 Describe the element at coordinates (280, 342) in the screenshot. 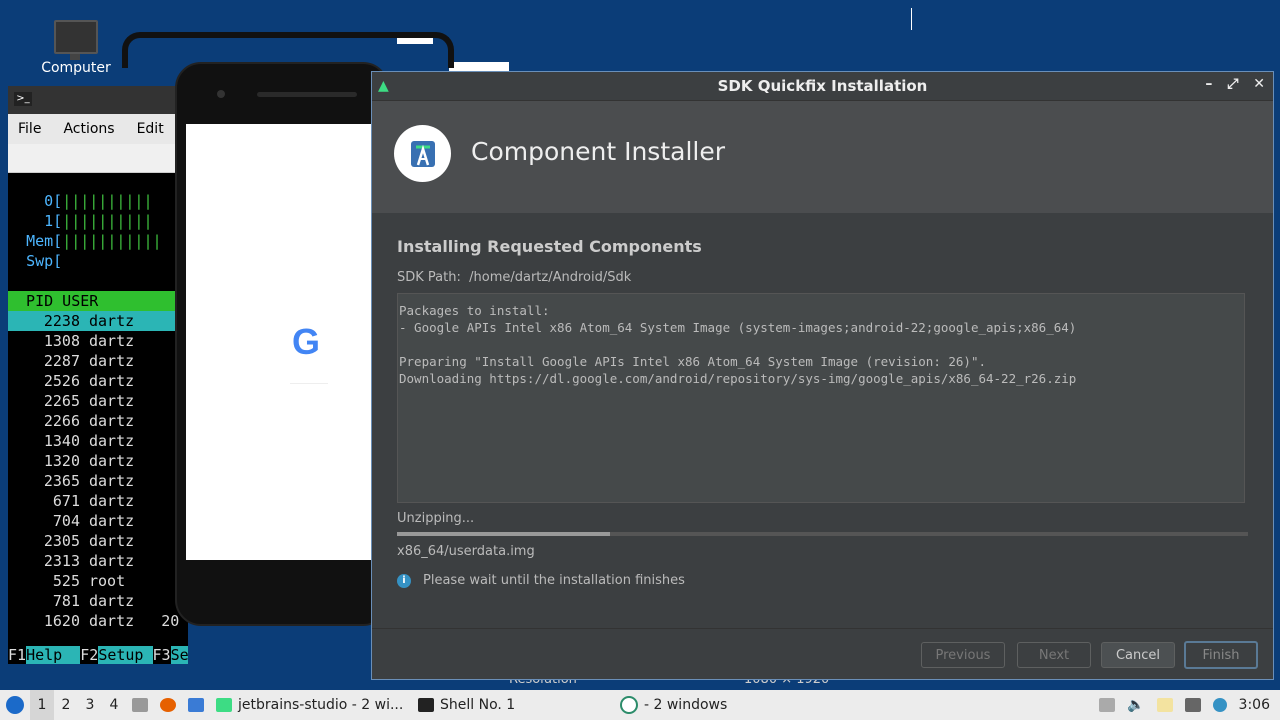

I see `emulator-screen` at that location.